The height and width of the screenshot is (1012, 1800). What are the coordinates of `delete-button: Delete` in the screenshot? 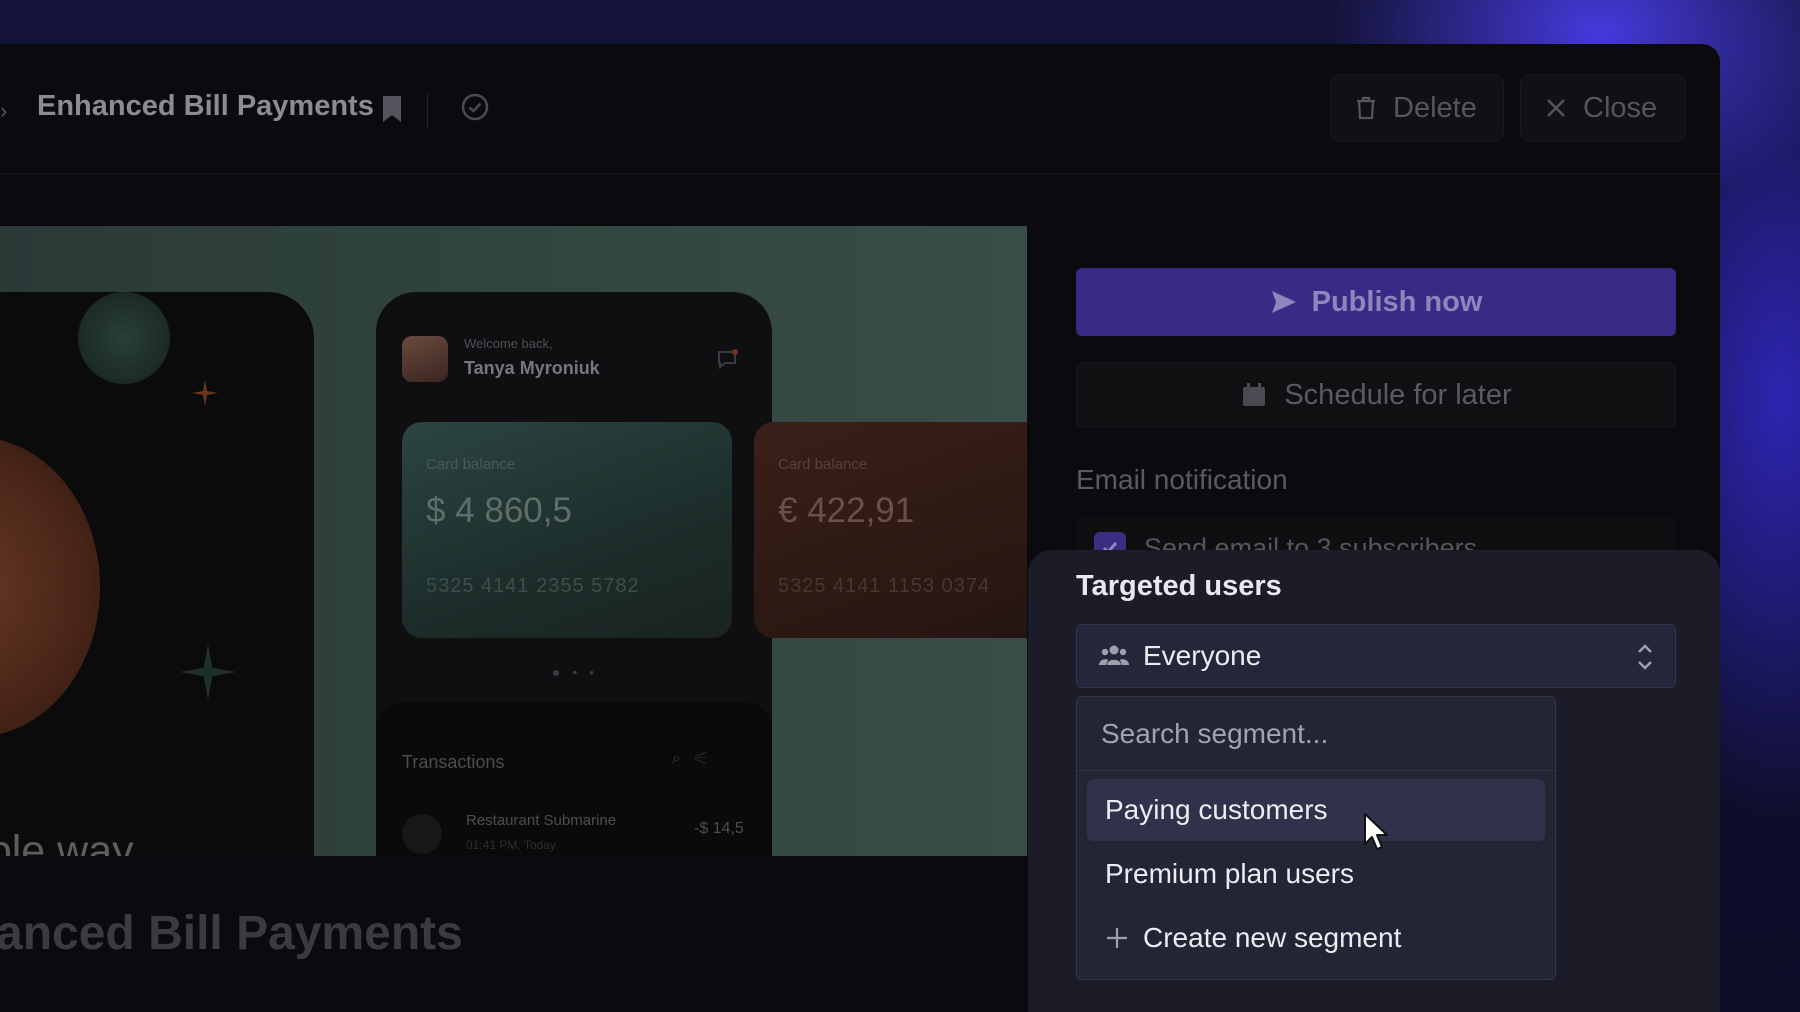 It's located at (1417, 108).